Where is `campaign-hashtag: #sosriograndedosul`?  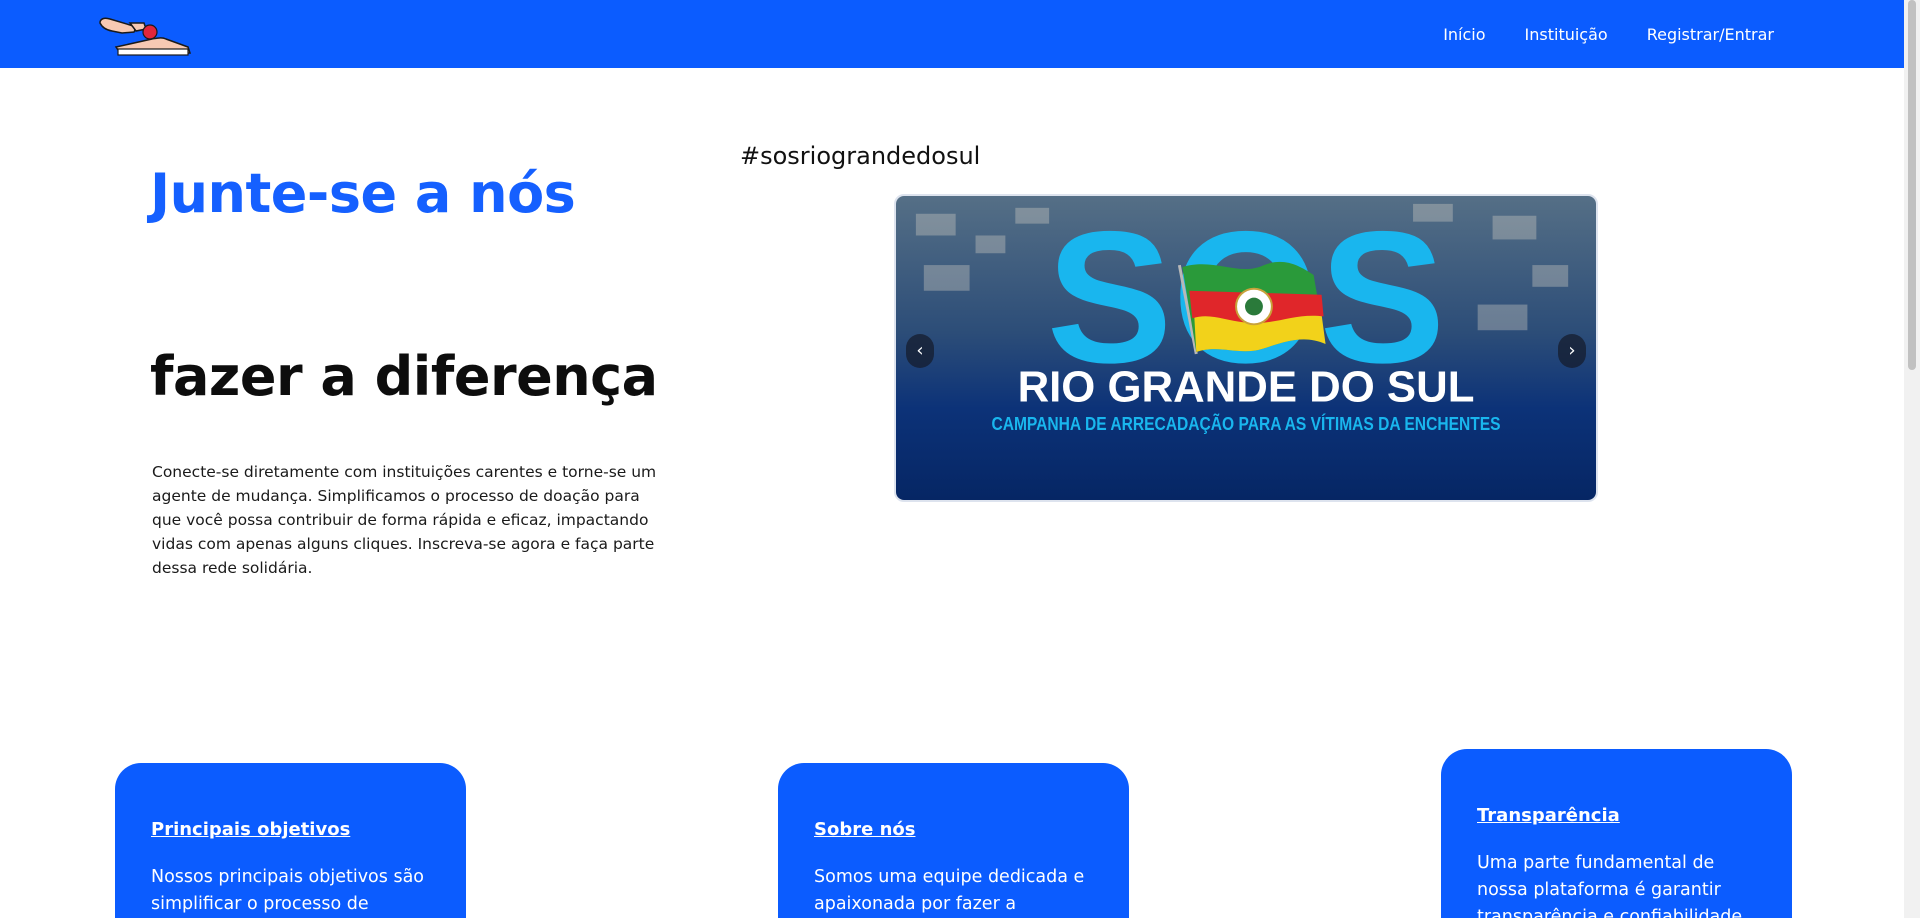 campaign-hashtag: #sosriograndedosul is located at coordinates (860, 156).